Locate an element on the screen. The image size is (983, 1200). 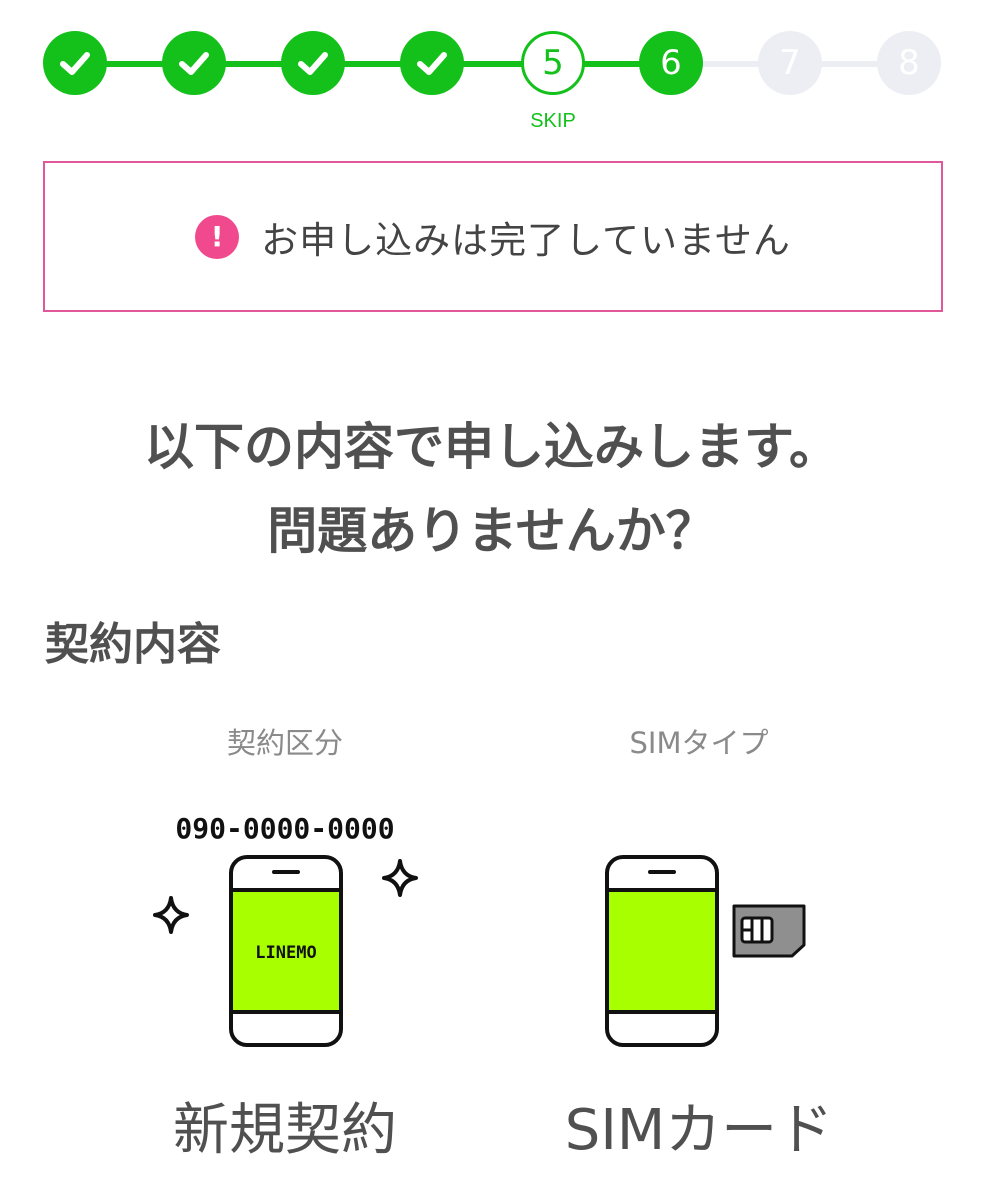
confirm-heading-line-1: 以下の内容で申し込みします。 is located at coordinates (491, 447).